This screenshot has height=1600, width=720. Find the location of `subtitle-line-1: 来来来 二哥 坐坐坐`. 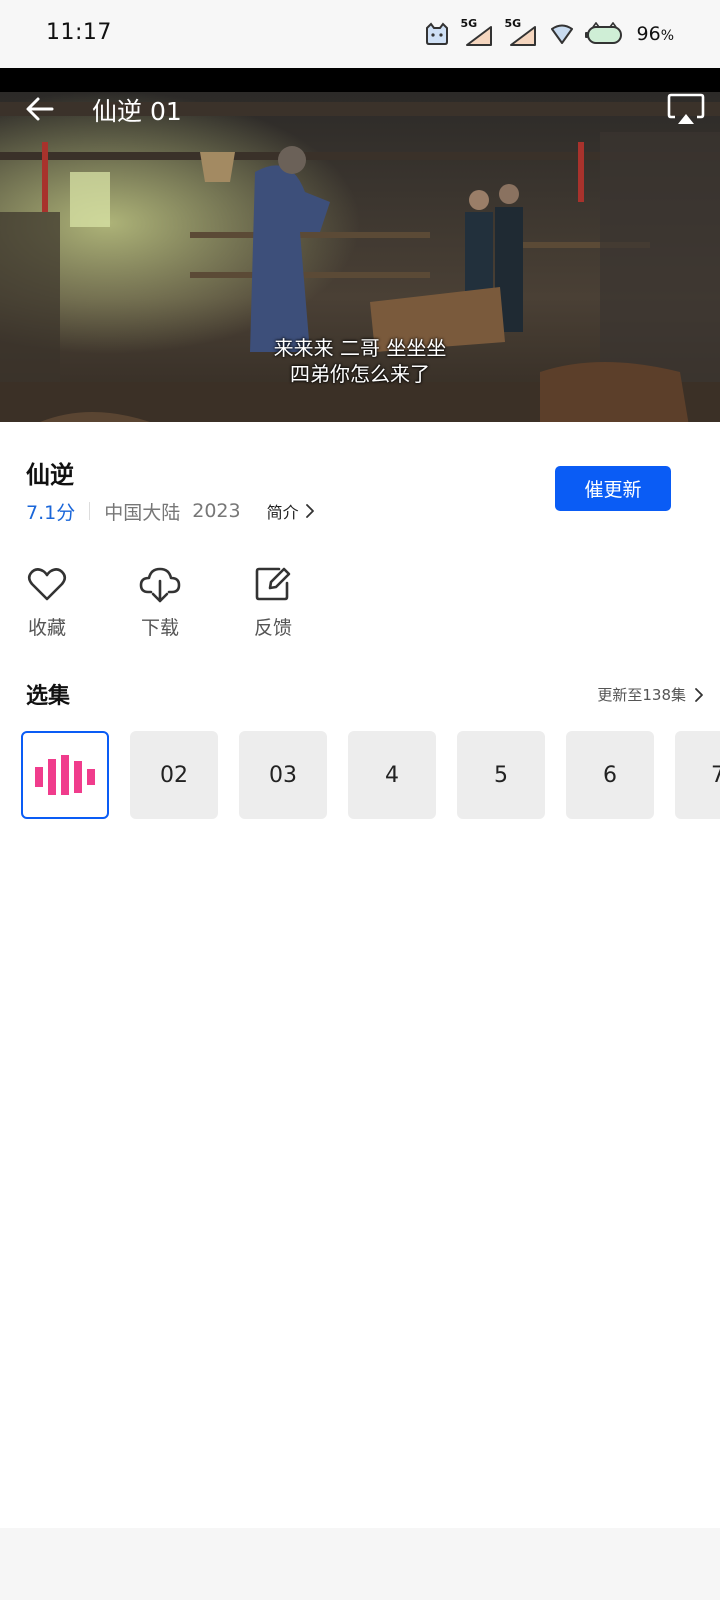

subtitle-line-1: 来来来 二哥 坐坐坐 is located at coordinates (360, 348).